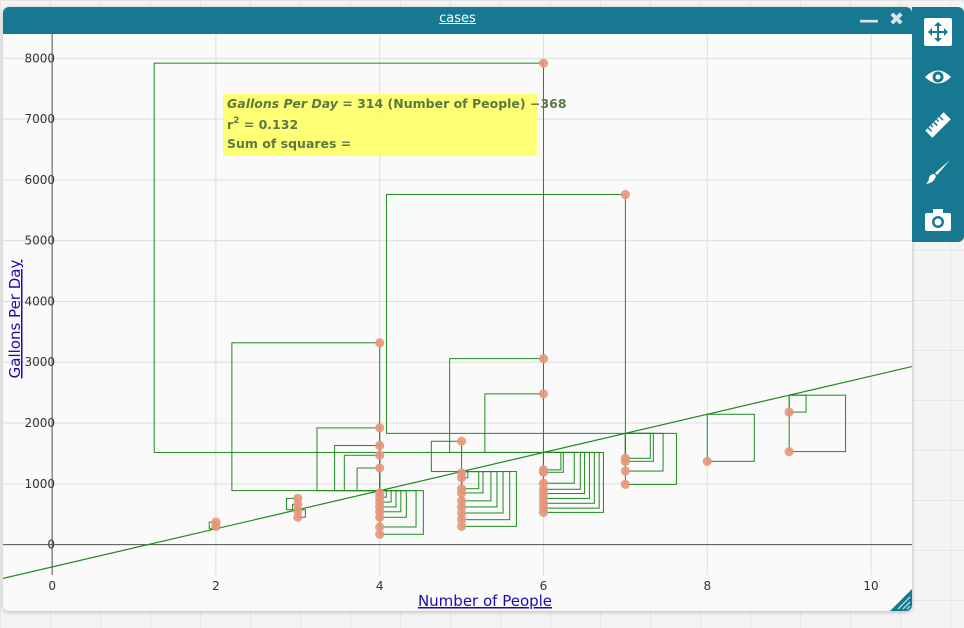  What do you see at coordinates (707, 586) in the screenshot?
I see `x-tick-label: 8` at bounding box center [707, 586].